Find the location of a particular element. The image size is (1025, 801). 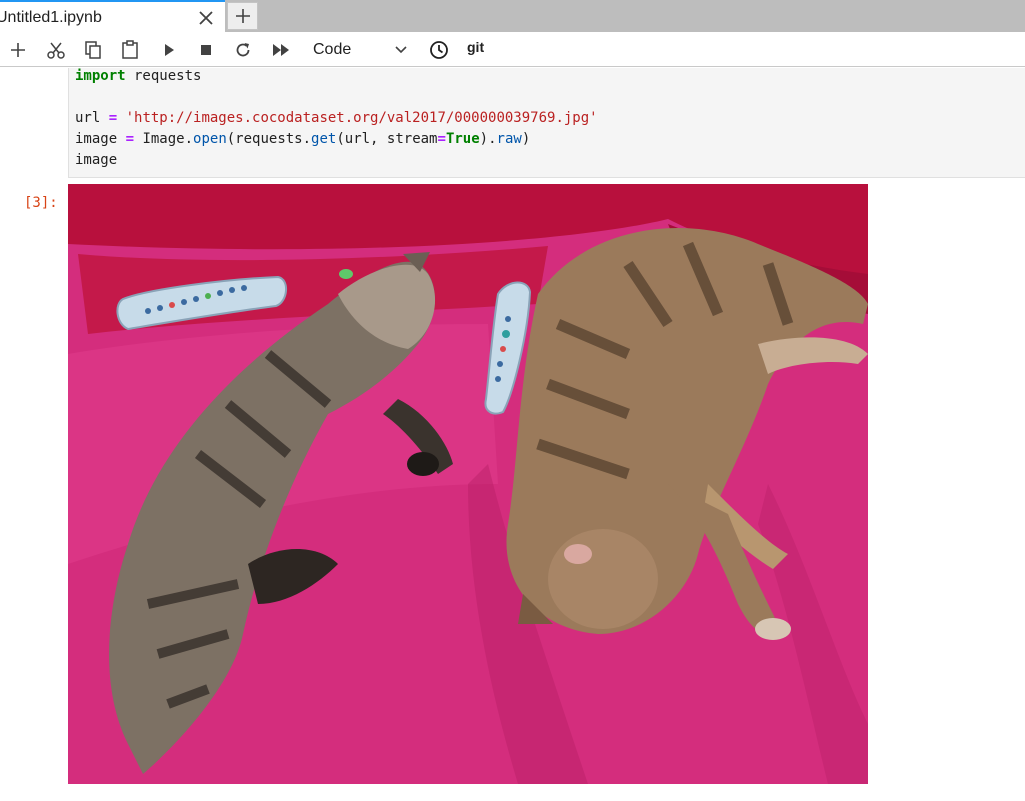

code-text: (url, stream is located at coordinates (387, 139).